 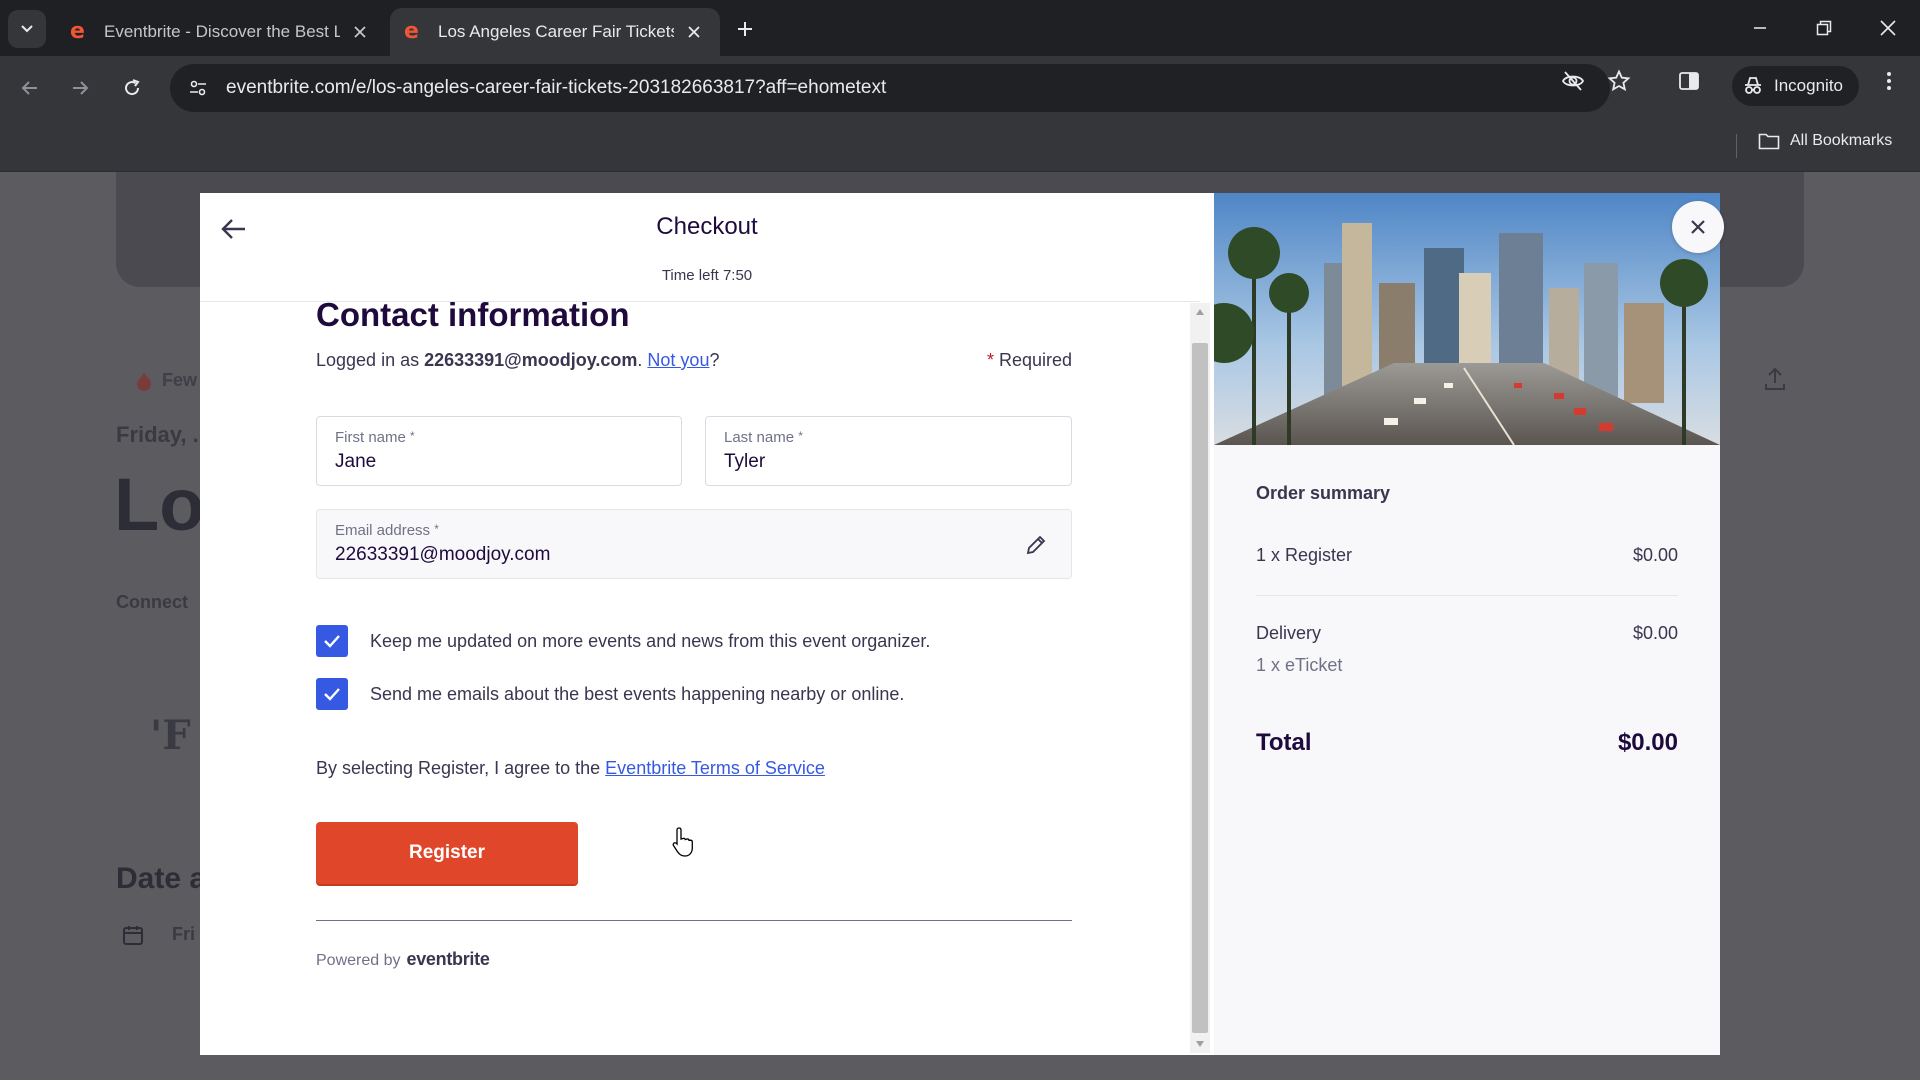 I want to click on best-events-checkbox, so click(x=332, y=694).